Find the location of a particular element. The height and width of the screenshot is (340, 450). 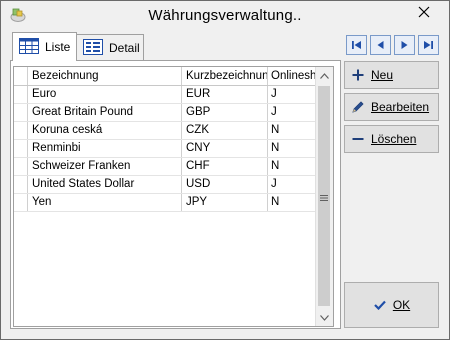

scroll-down-button is located at coordinates (324, 317).